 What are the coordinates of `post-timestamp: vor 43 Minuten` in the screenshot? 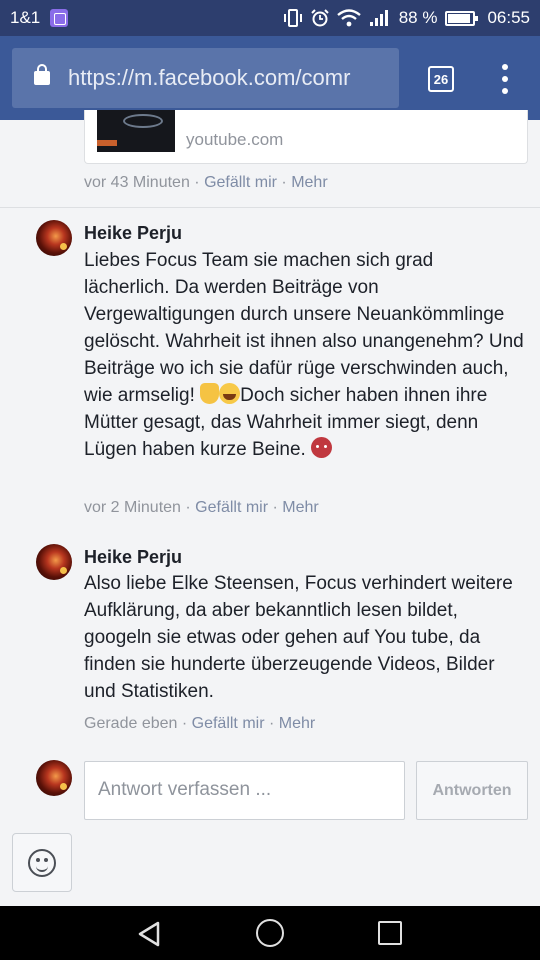 It's located at (137, 182).